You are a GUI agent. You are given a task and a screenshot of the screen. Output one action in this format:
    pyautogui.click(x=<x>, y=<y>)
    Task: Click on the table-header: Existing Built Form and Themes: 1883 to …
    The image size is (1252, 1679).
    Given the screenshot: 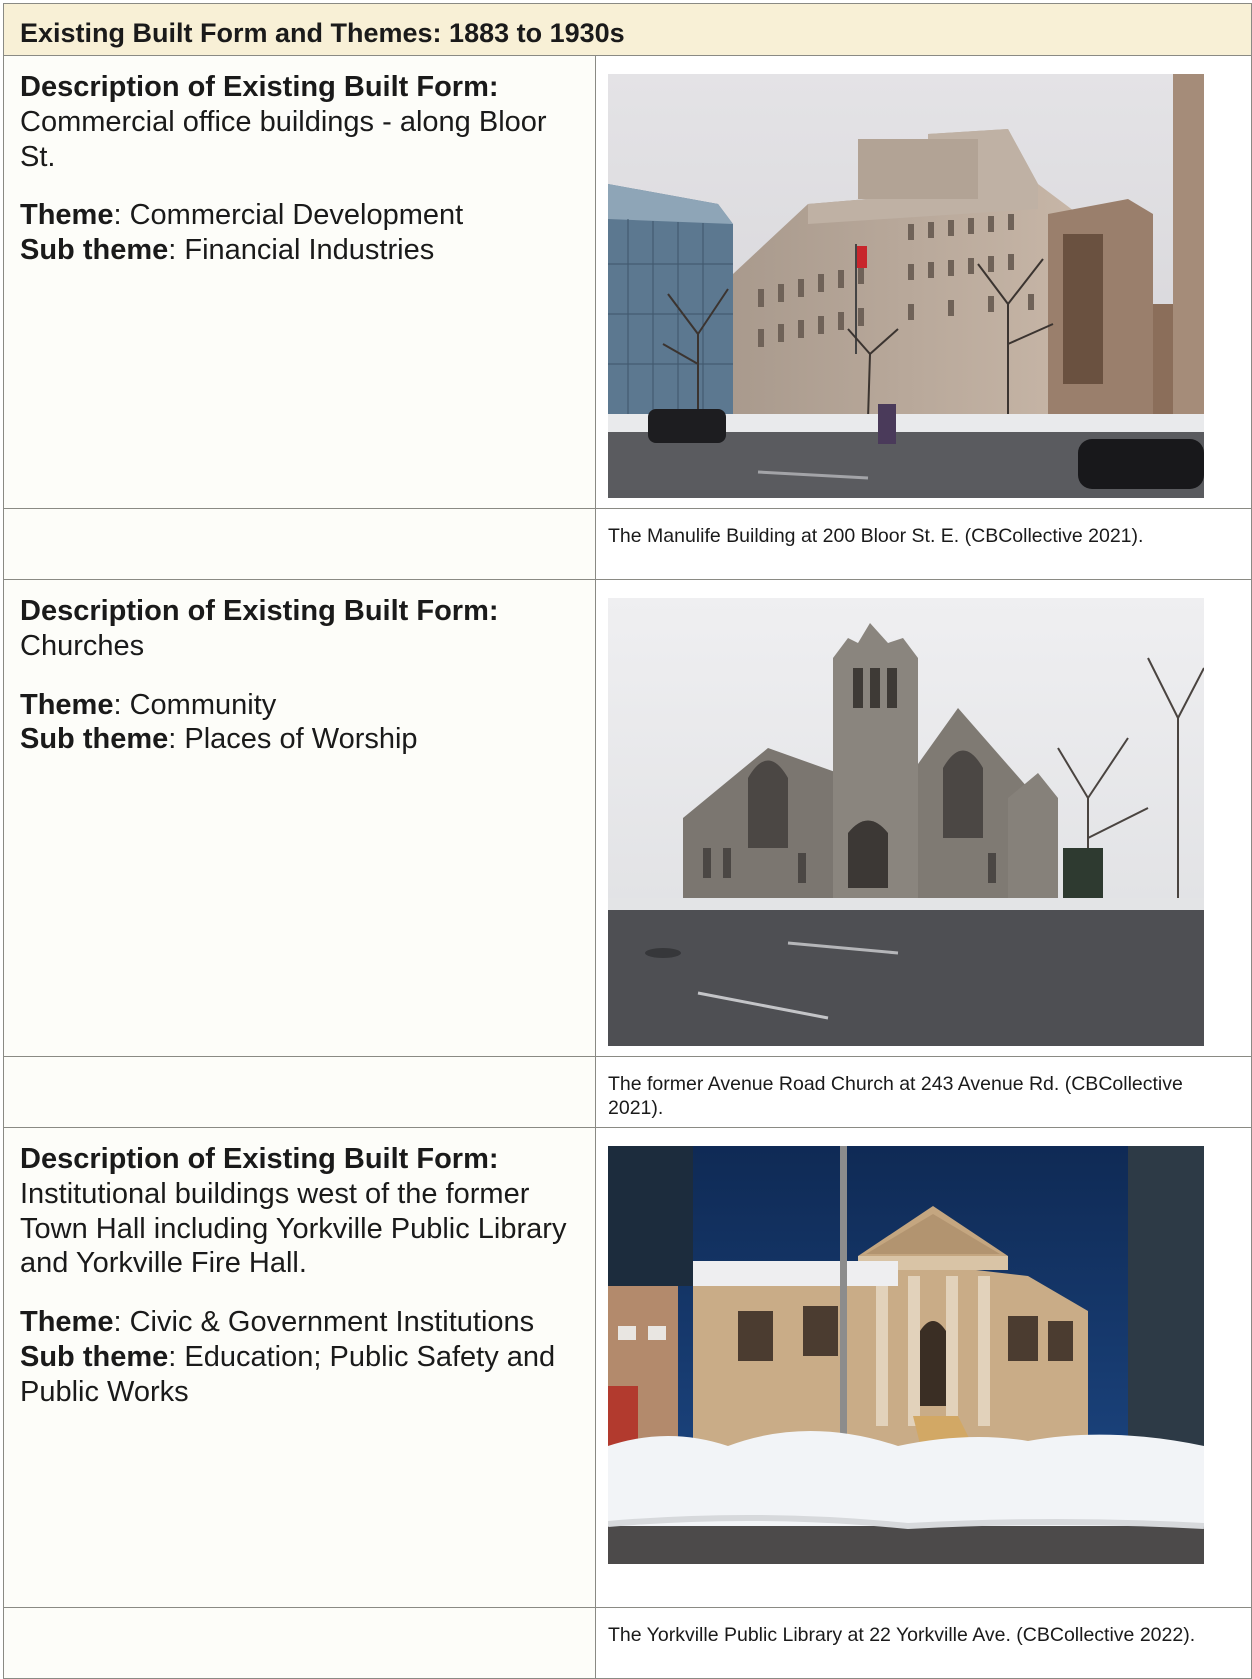 What is the action you would take?
    pyautogui.click(x=627, y=29)
    